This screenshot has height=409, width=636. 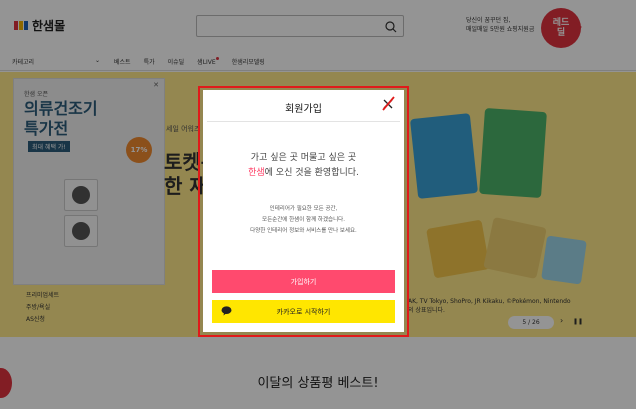 What do you see at coordinates (388, 104) in the screenshot?
I see `close-icon` at bounding box center [388, 104].